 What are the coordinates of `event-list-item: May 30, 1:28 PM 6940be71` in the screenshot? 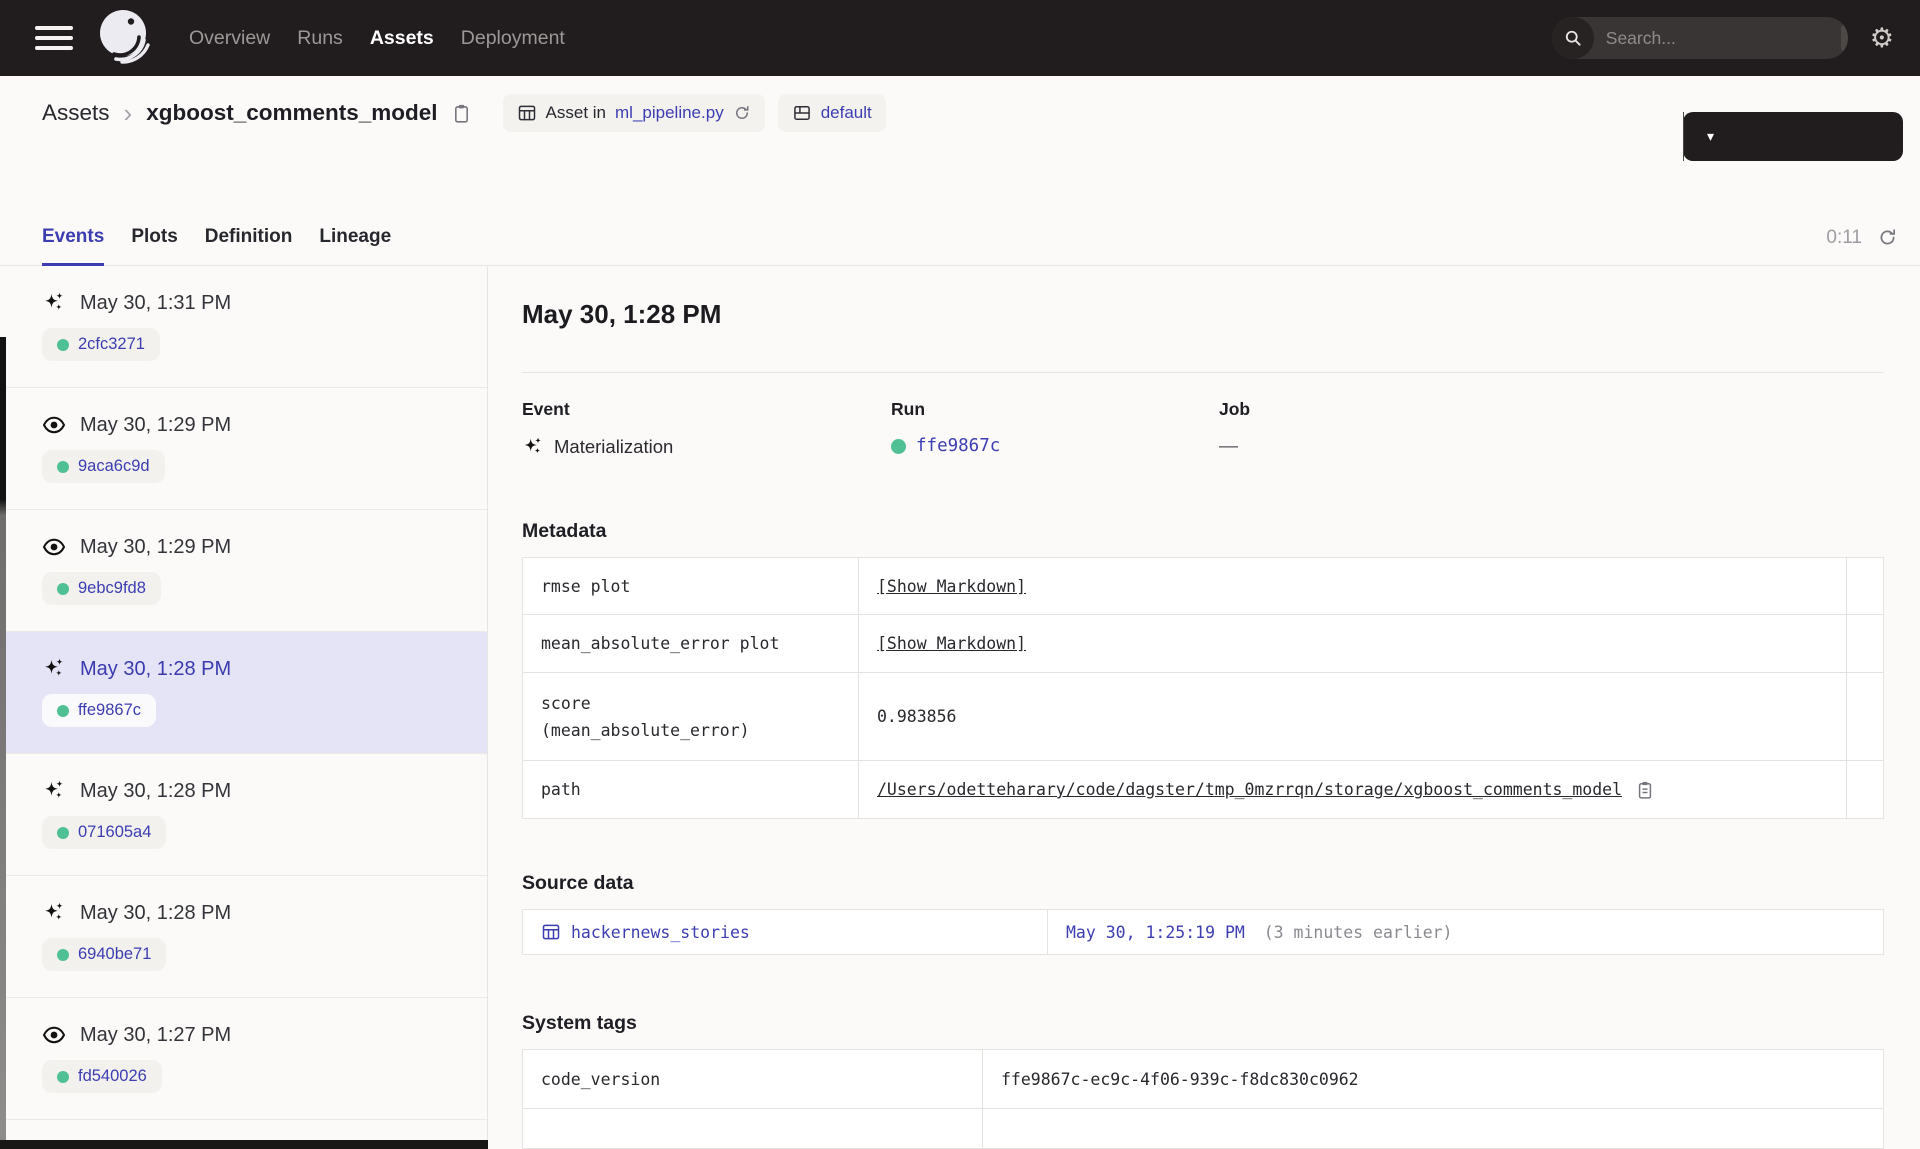 It's located at (243, 937).